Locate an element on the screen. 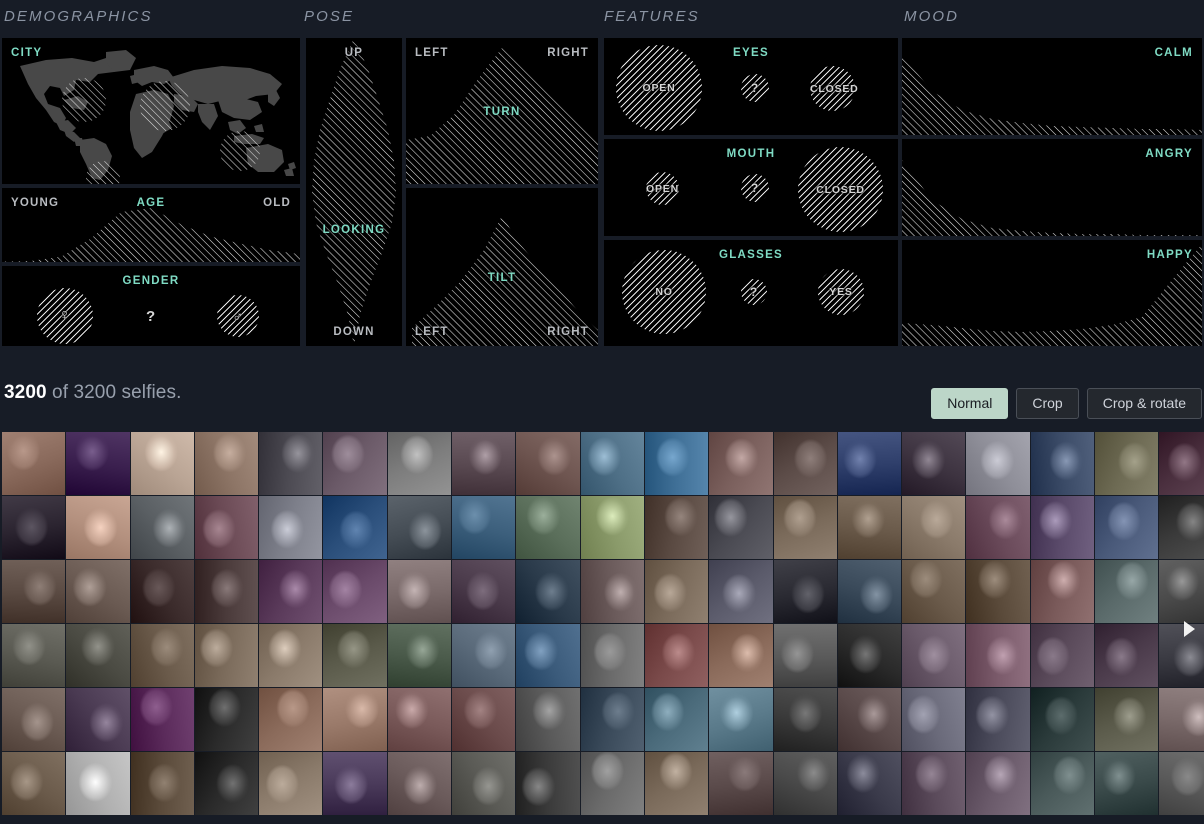 The width and height of the screenshot is (1204, 824). facet-panel-angry: ANGRY is located at coordinates (1052, 187).